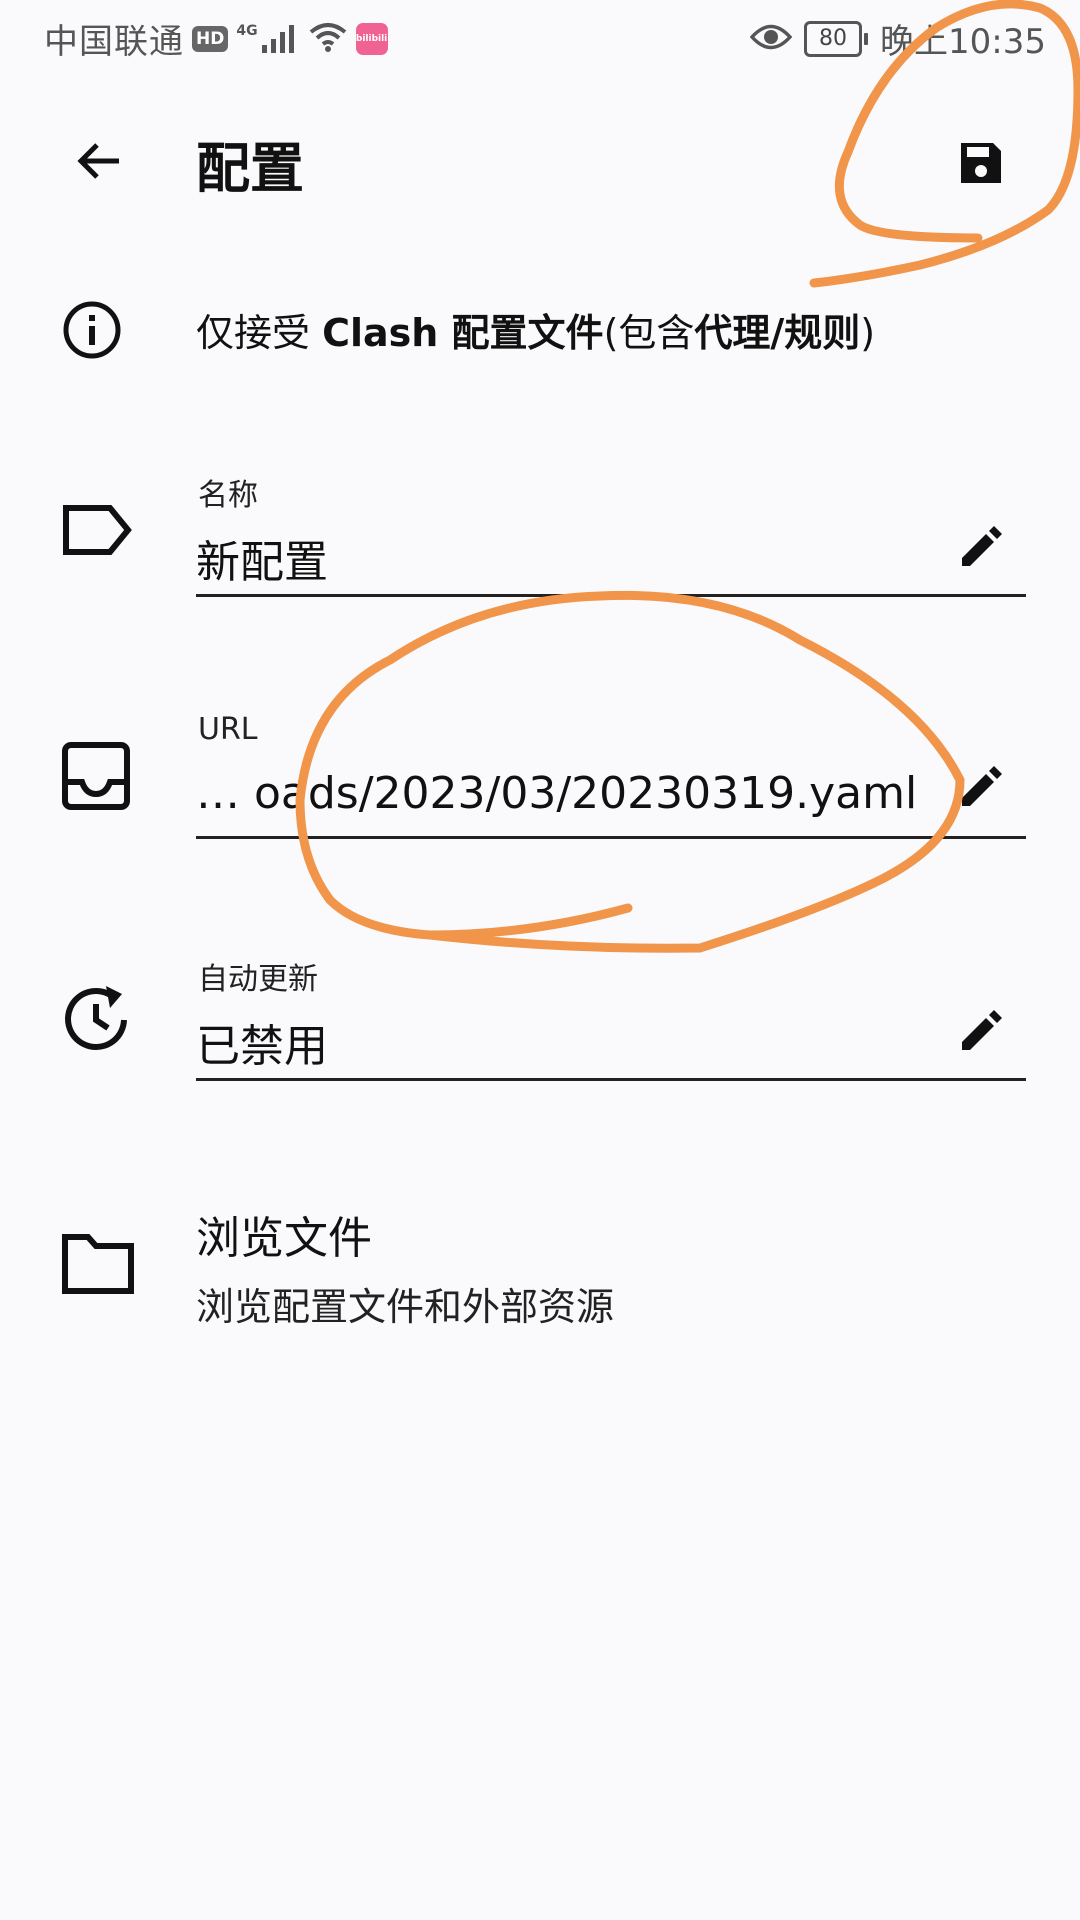 The width and height of the screenshot is (1080, 1920). I want to click on notice-text: 仅接受 Clash 配置文件(包含代理/规则), so click(536, 333).